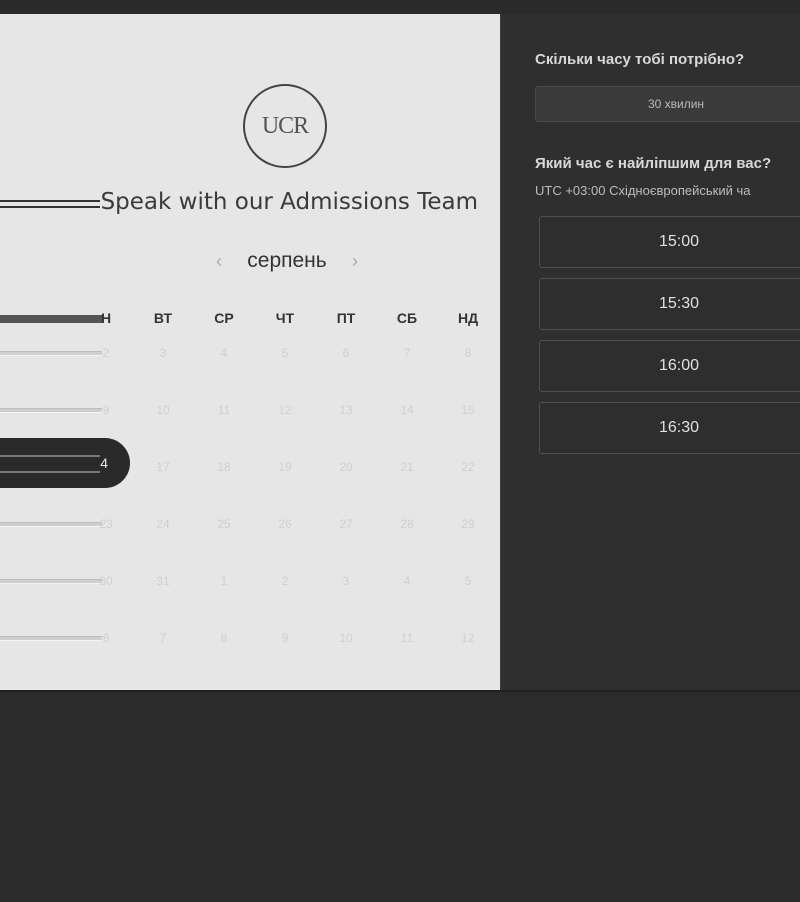 The width and height of the screenshot is (800, 902). I want to click on calendar-day: 21, so click(407, 467).